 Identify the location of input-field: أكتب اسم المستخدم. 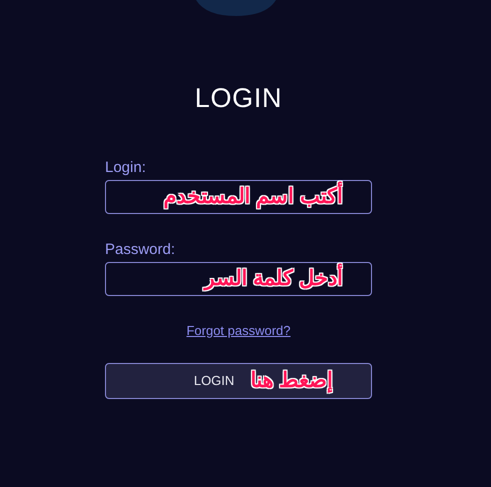
(238, 197).